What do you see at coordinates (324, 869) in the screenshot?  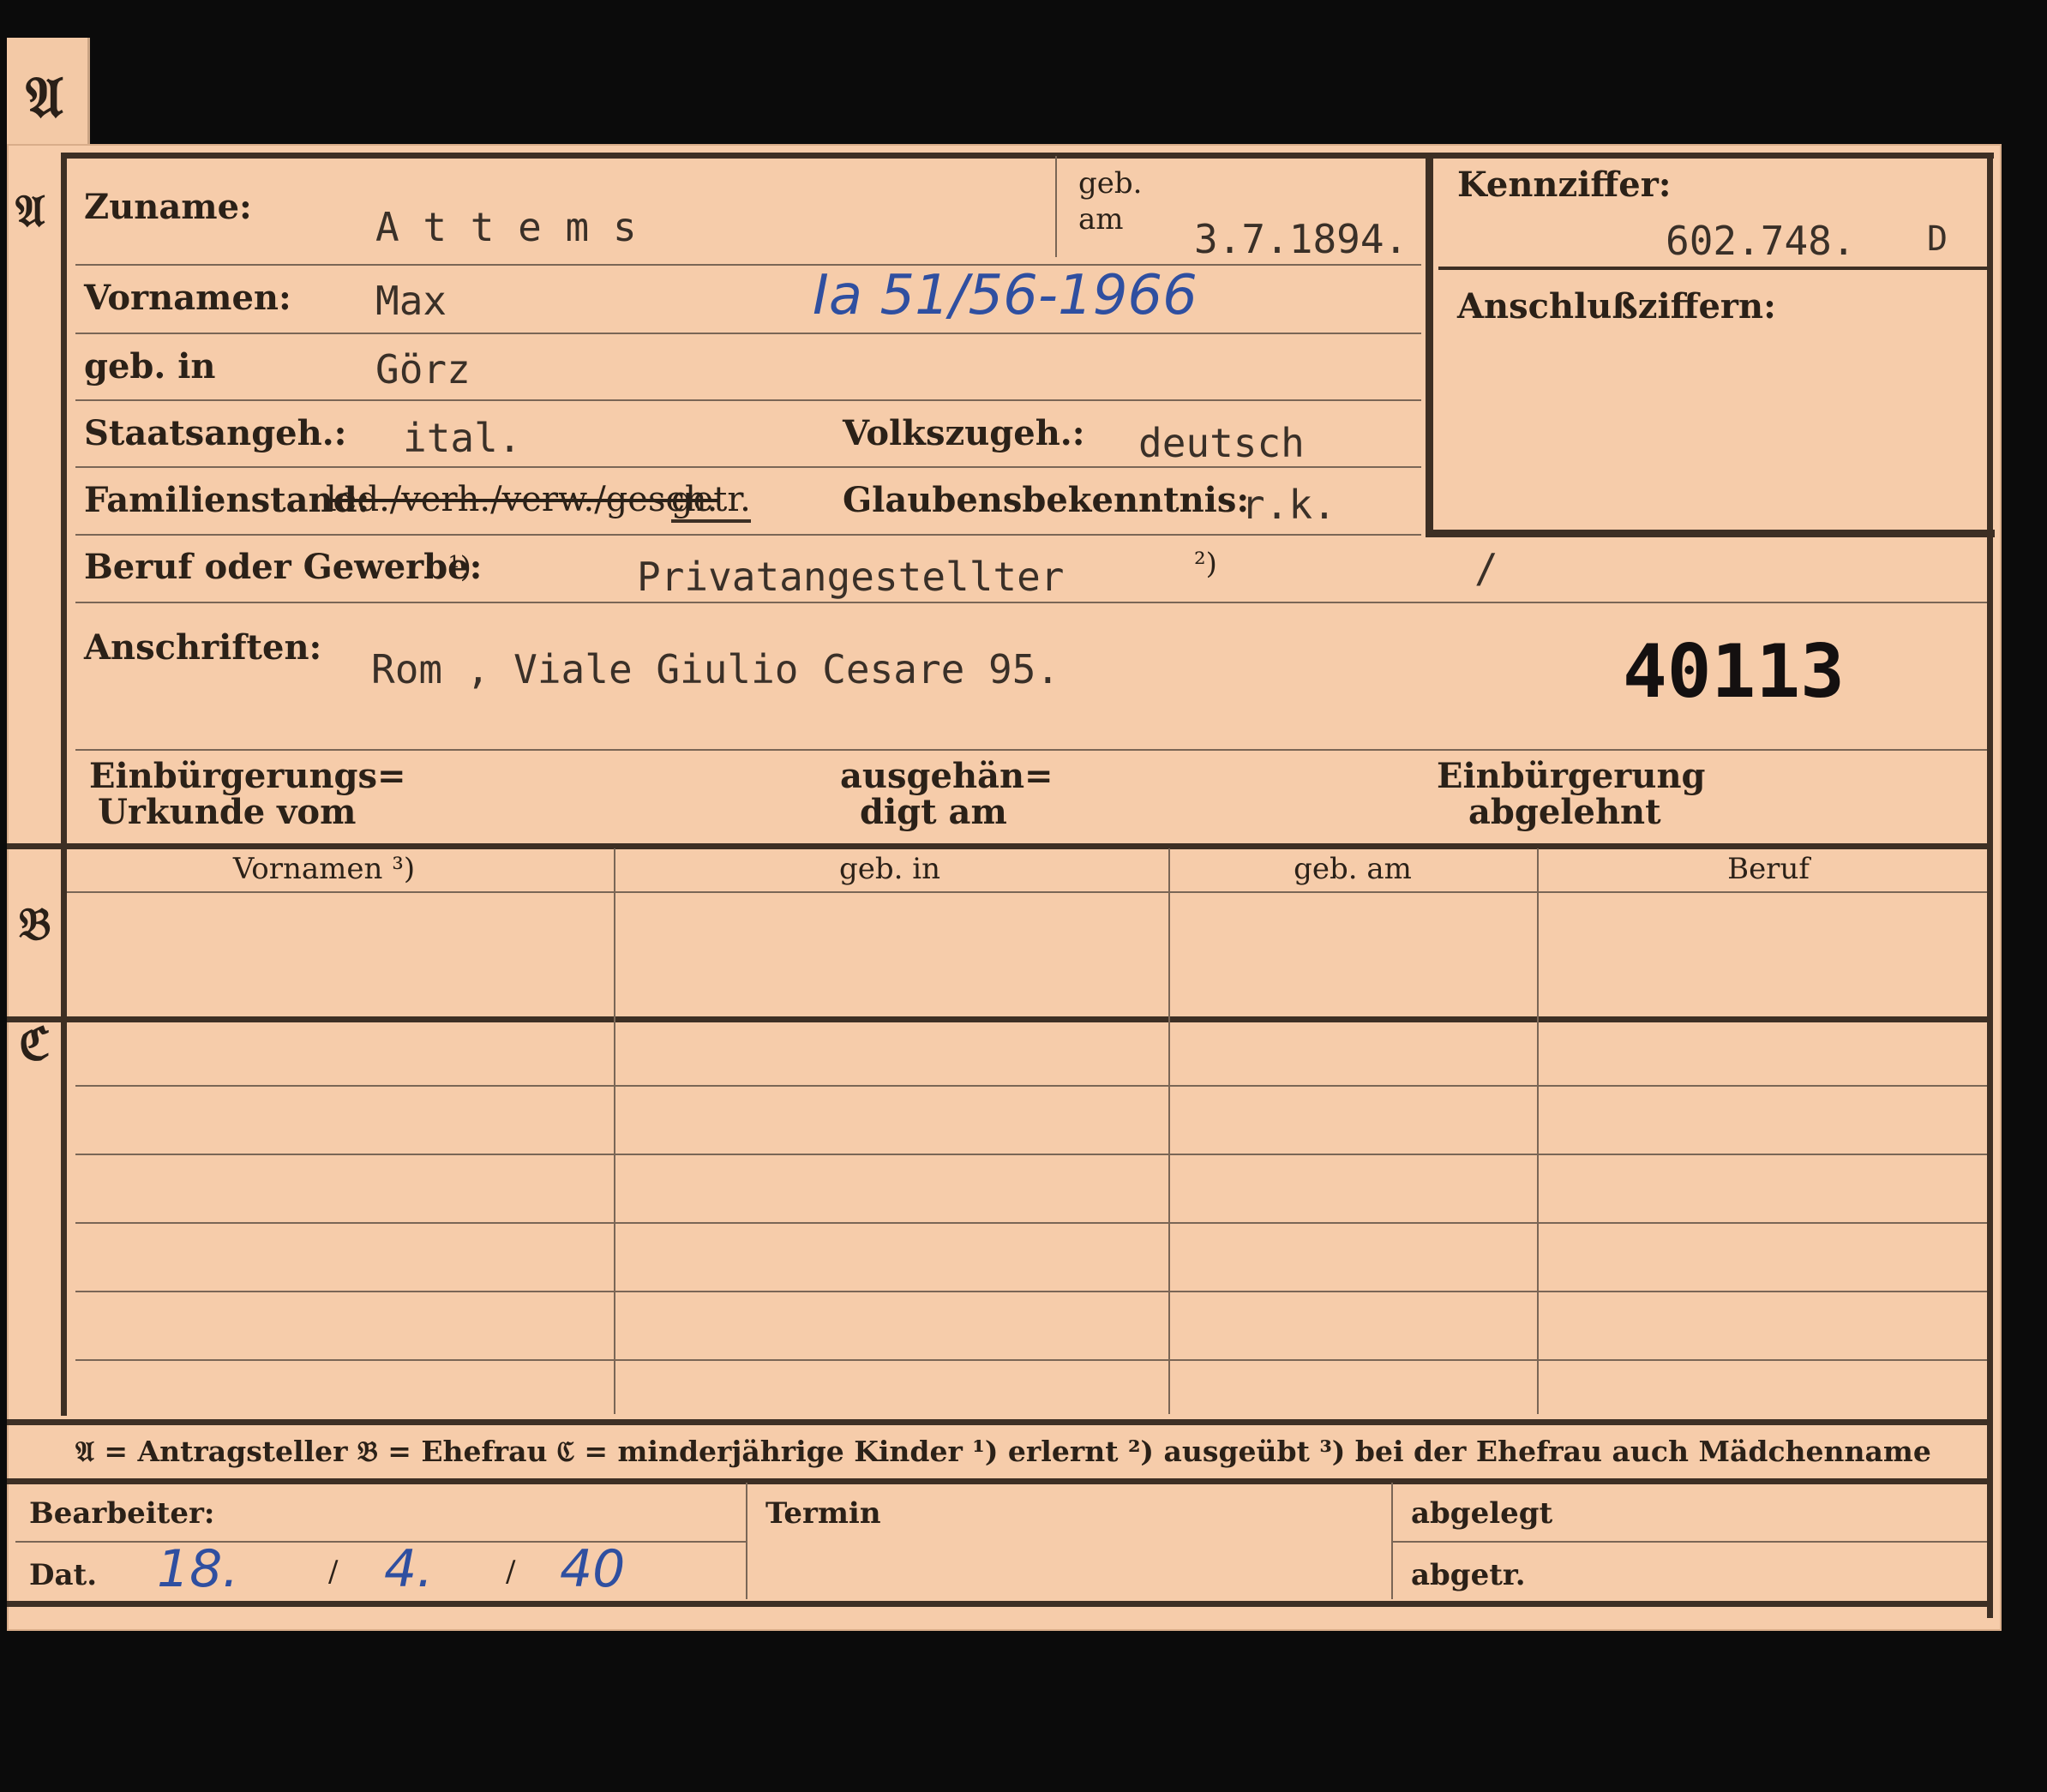 I see `table-header-vornamen: Vornamen ³)` at bounding box center [324, 869].